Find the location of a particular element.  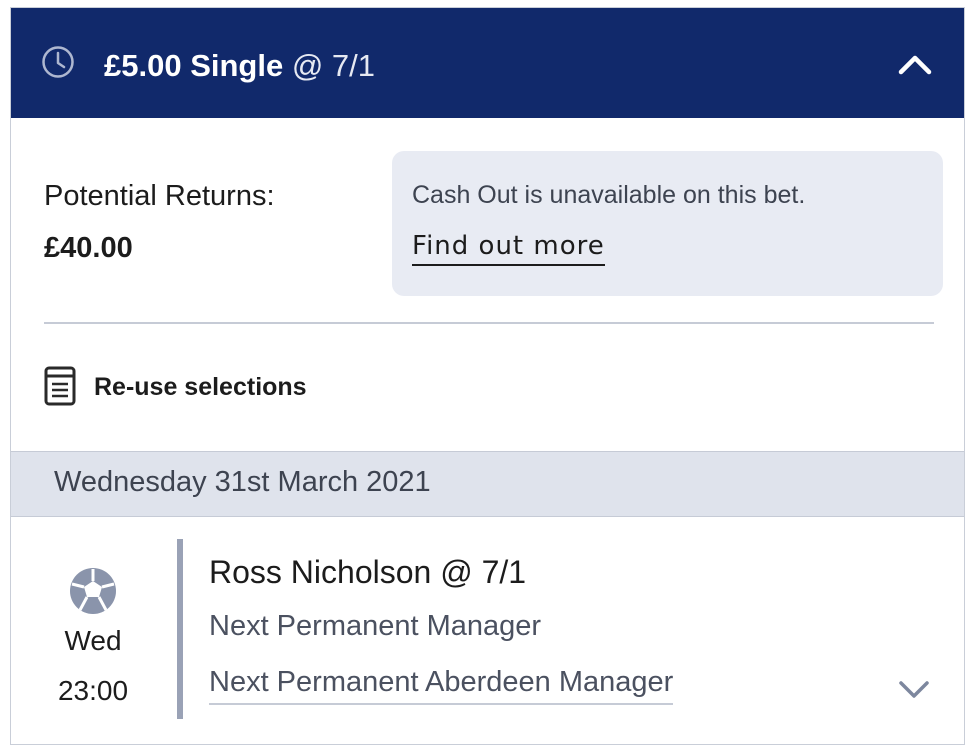

football-icon is located at coordinates (93, 591).